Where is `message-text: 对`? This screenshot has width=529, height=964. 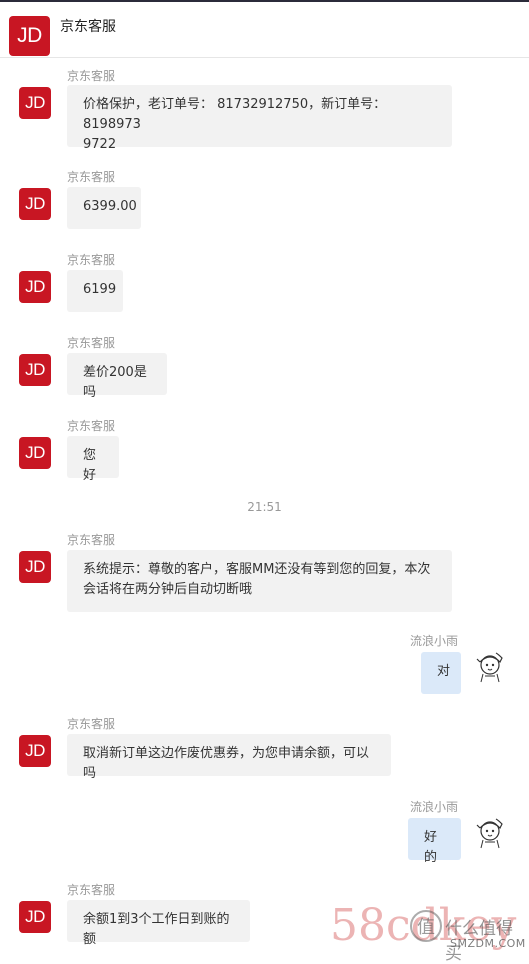 message-text: 对 is located at coordinates (444, 671).